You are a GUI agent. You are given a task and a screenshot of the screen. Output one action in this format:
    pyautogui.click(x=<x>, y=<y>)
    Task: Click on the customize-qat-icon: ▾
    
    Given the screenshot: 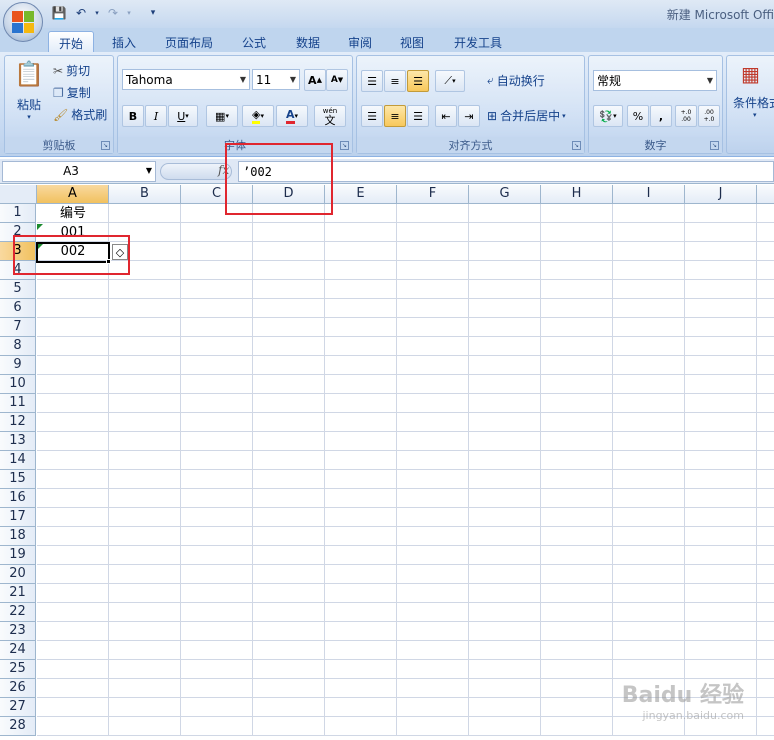 What is the action you would take?
    pyautogui.click(x=153, y=13)
    